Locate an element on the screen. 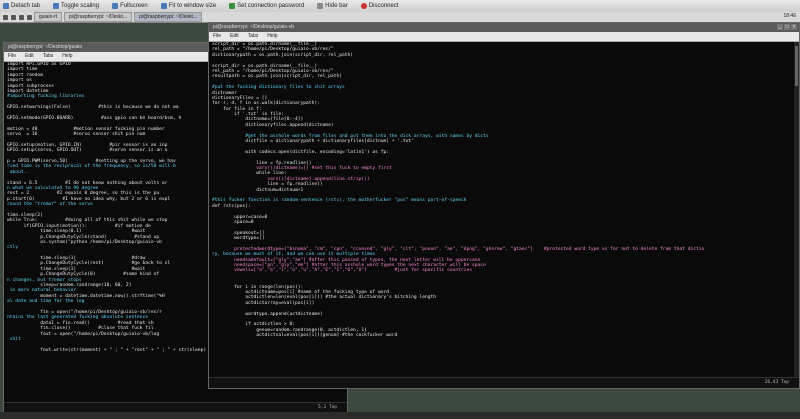 Image resolution: width=800 pixels, height=419 pixels. fullscreen-icon is located at coordinates (115, 6).